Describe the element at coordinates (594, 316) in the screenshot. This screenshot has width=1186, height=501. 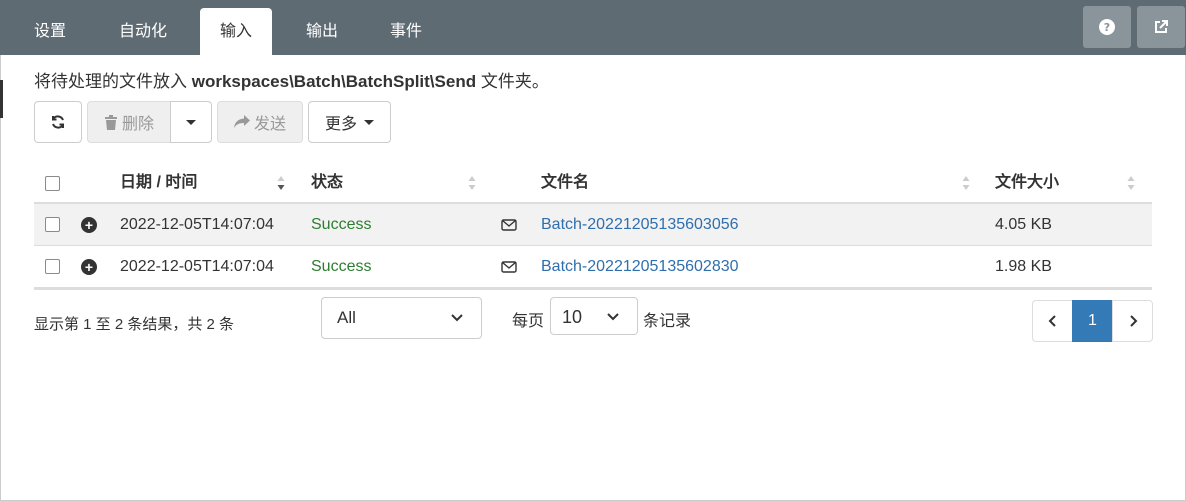
I see `page-size-select: 10` at that location.